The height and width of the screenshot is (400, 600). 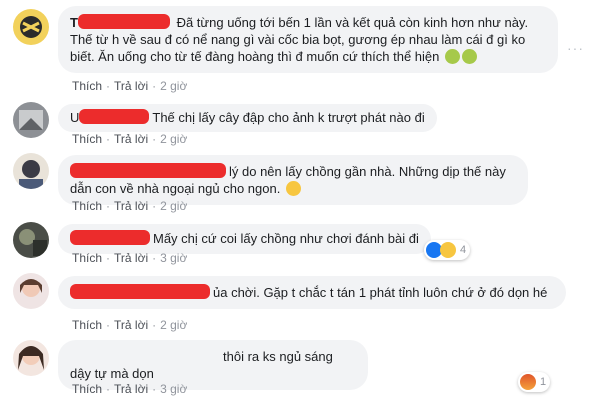 What do you see at coordinates (463, 250) in the screenshot?
I see `reaction-count: 4` at bounding box center [463, 250].